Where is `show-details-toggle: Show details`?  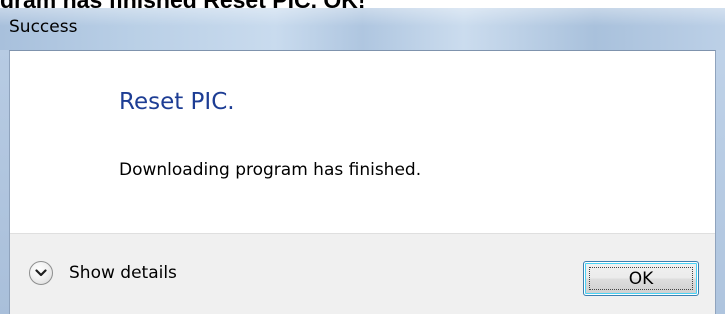
show-details-toggle: Show details is located at coordinates (103, 273).